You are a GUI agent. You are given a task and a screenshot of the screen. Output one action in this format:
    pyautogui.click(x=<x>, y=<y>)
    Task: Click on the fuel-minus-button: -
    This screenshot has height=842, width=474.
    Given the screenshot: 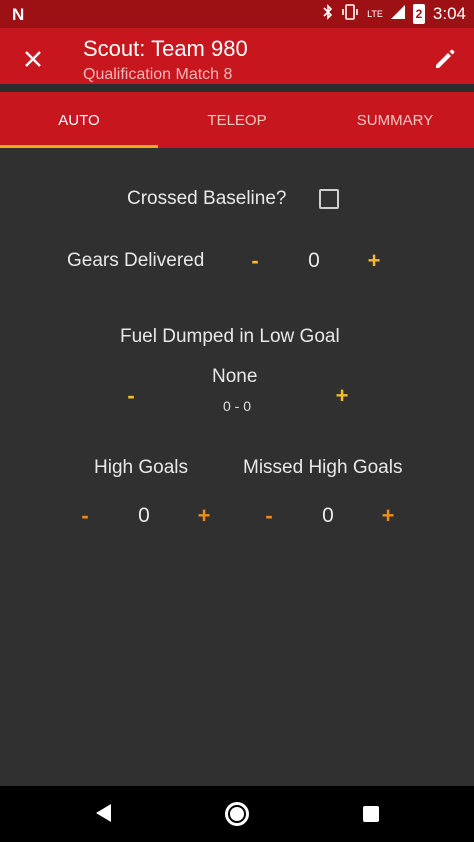 What is the action you would take?
    pyautogui.click(x=131, y=396)
    